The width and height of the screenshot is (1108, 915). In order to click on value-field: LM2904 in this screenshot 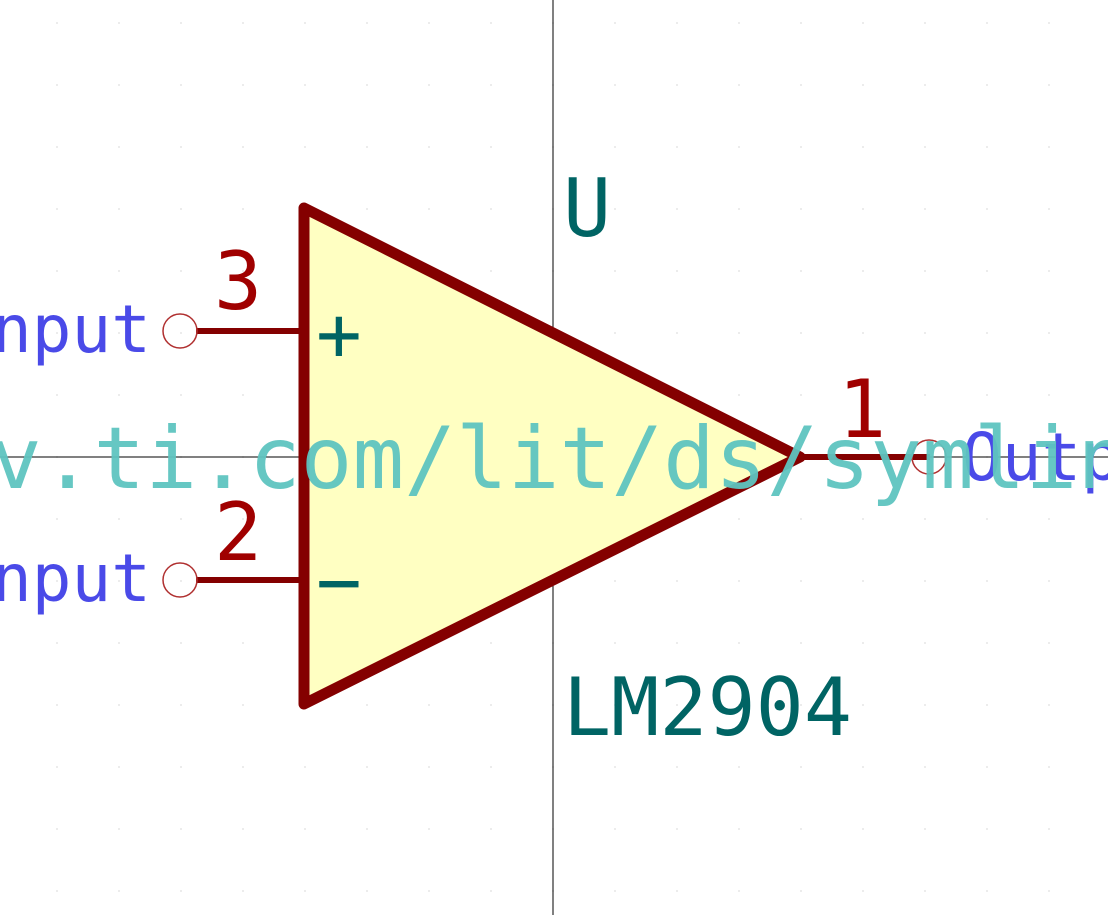, I will do `click(707, 707)`.